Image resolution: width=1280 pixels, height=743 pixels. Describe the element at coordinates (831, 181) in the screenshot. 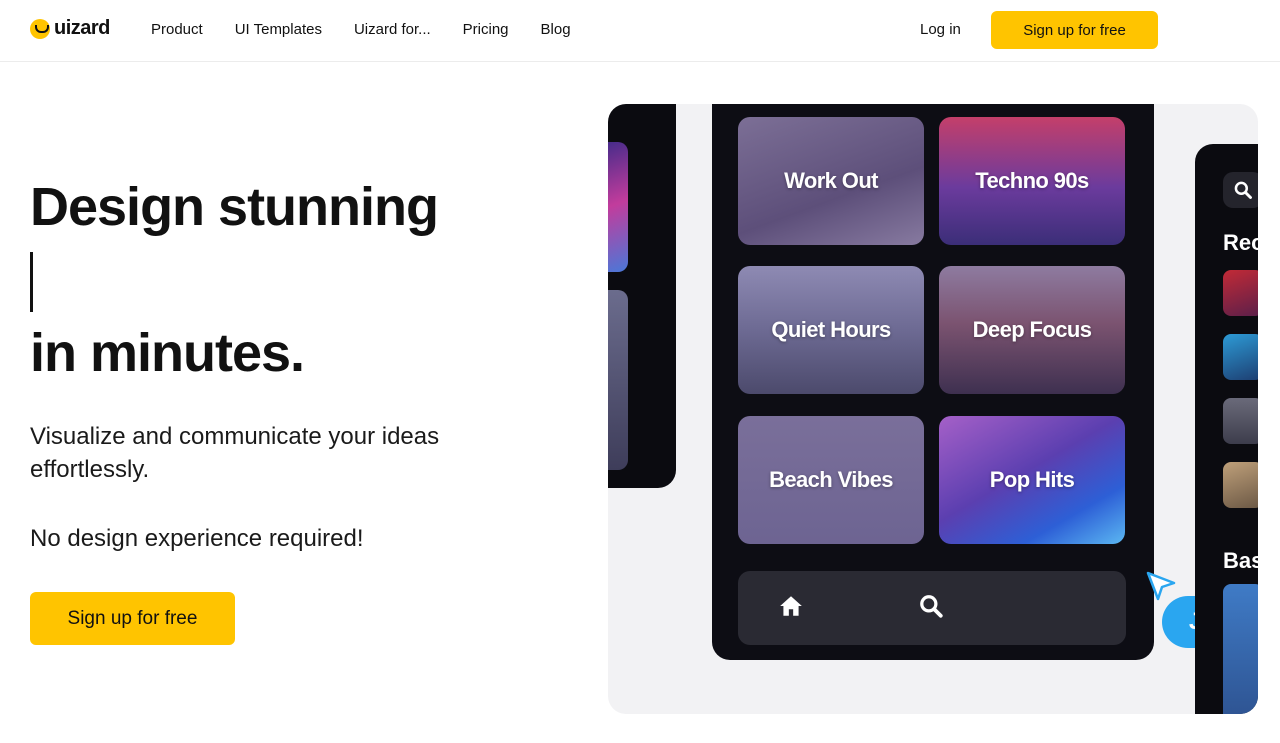

I see `playlist-tile: Work Out` at that location.